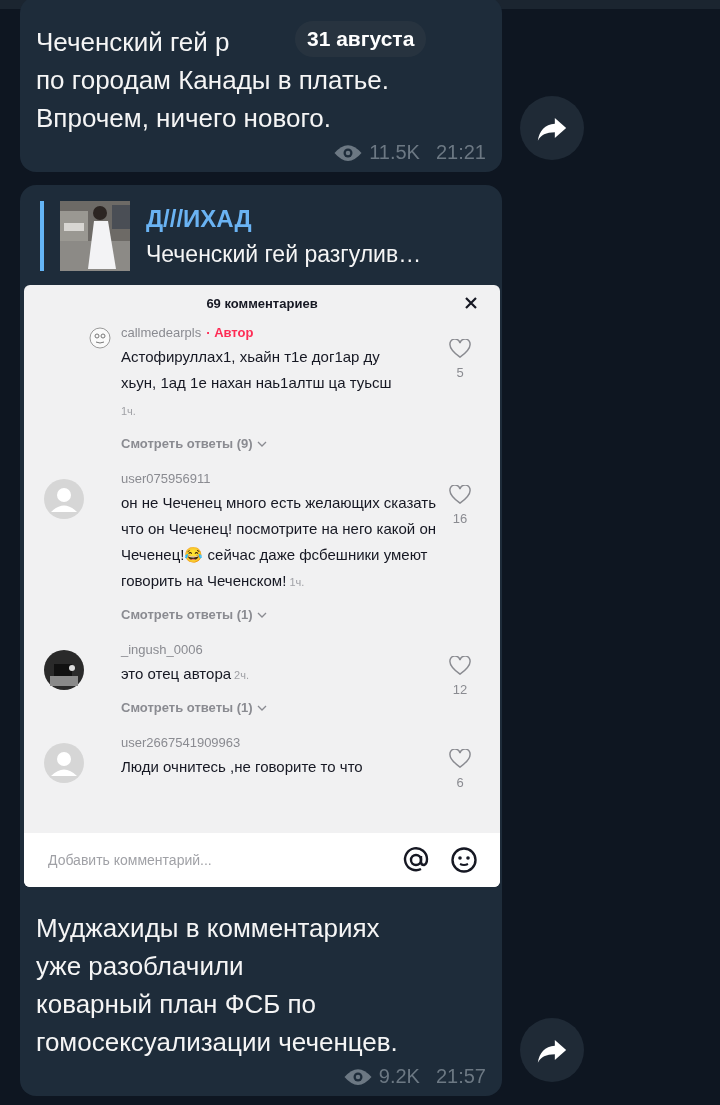 This screenshot has height=1105, width=720. I want to click on like-count: 6, so click(460, 782).